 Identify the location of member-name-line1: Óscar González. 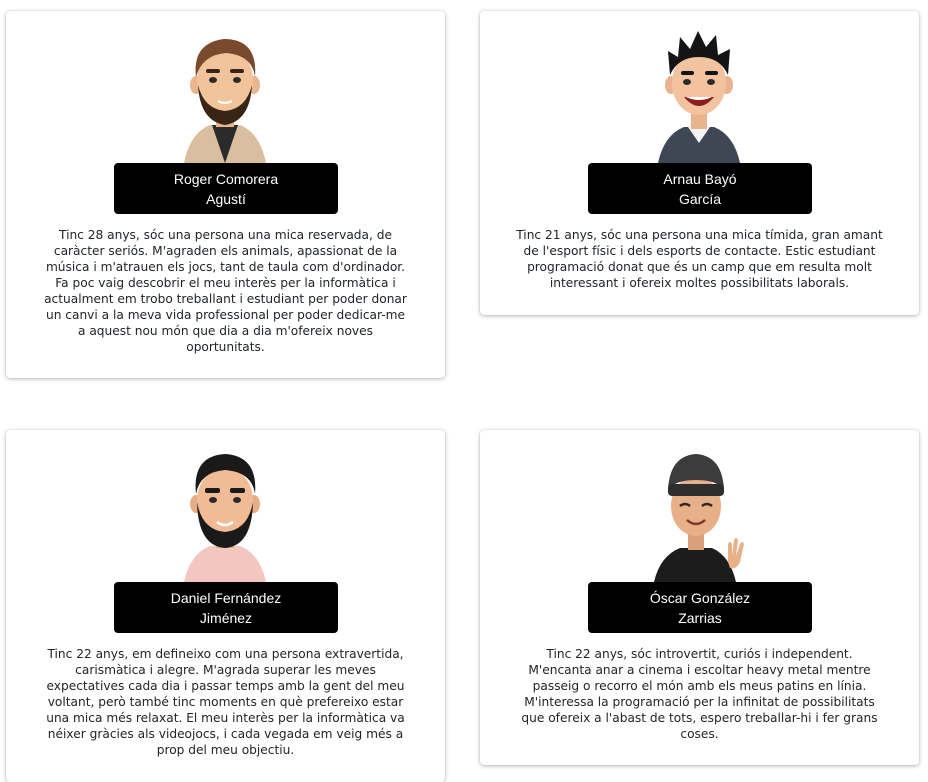
(700, 598).